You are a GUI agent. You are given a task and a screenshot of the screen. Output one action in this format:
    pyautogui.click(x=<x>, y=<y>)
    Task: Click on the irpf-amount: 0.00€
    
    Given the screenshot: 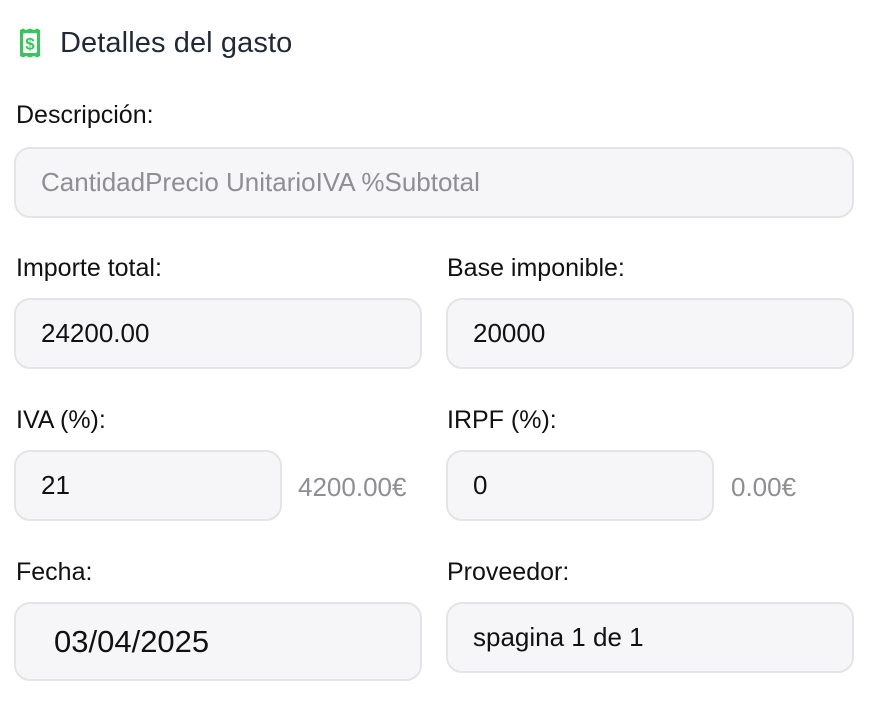 What is the action you would take?
    pyautogui.click(x=764, y=487)
    